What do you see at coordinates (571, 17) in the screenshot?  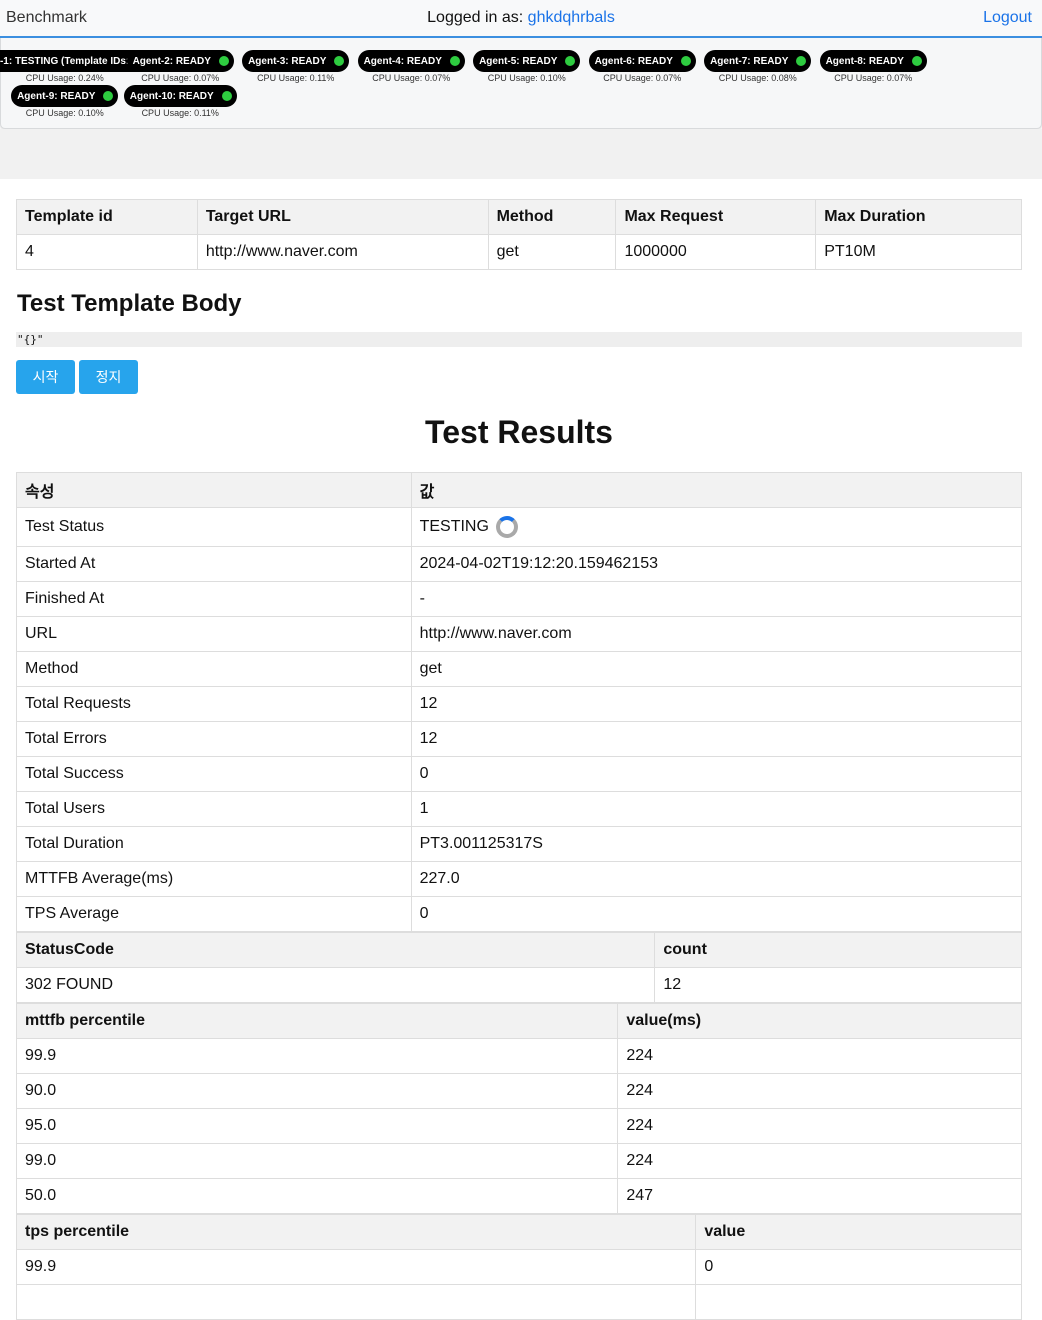 I see `username-link: ghkdqhrbals` at bounding box center [571, 17].